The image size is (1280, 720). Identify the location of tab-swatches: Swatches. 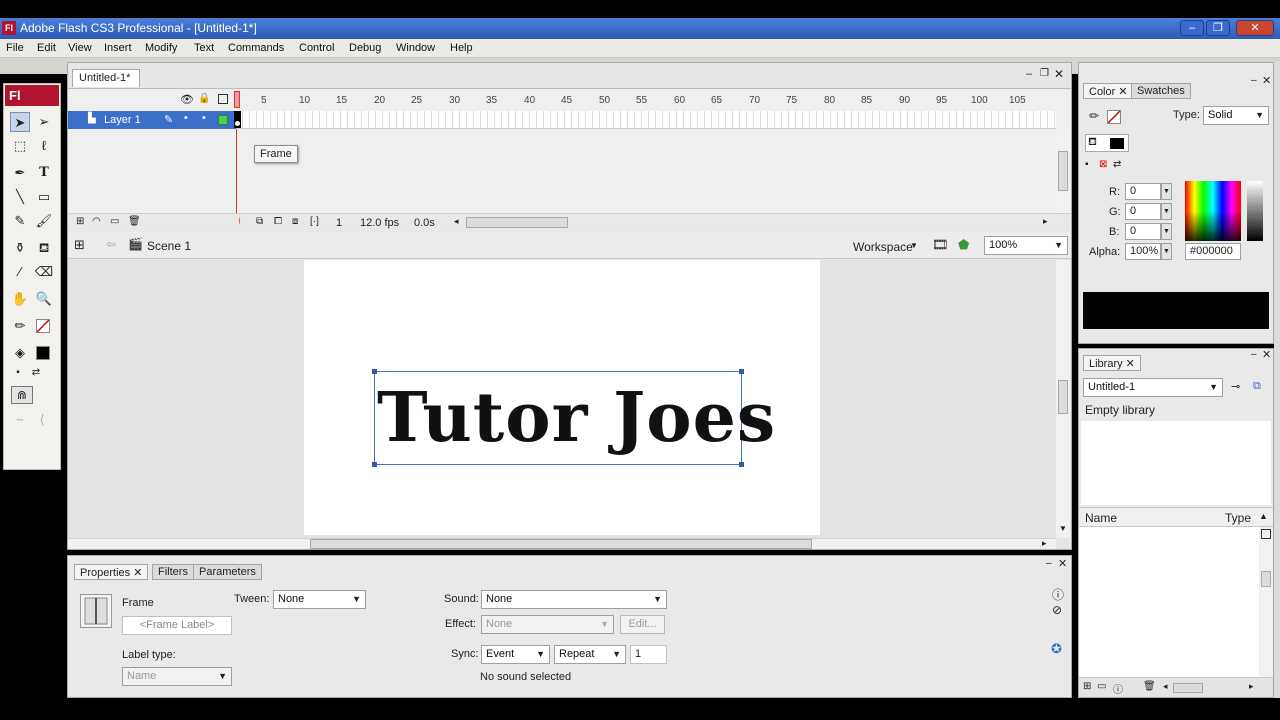
(1161, 91).